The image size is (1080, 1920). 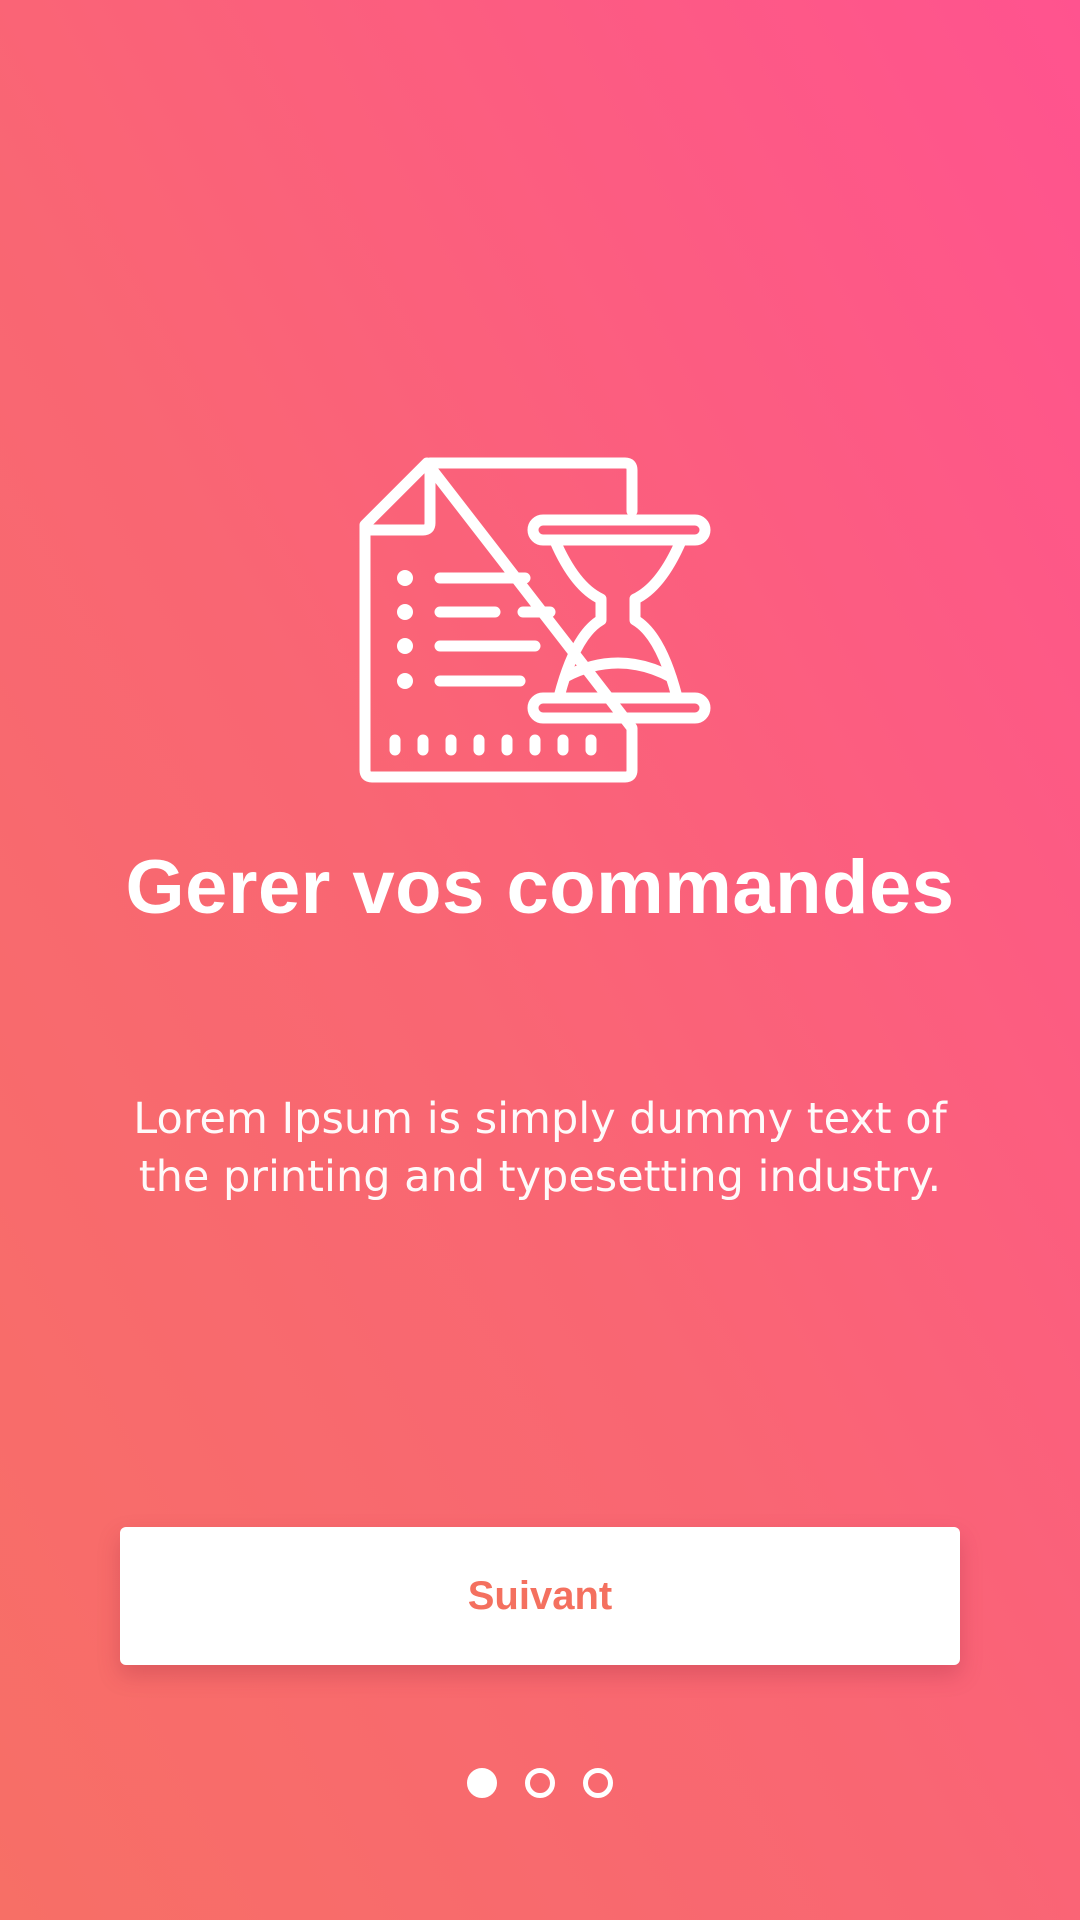 What do you see at coordinates (540, 622) in the screenshot?
I see `document-hourglass-icon` at bounding box center [540, 622].